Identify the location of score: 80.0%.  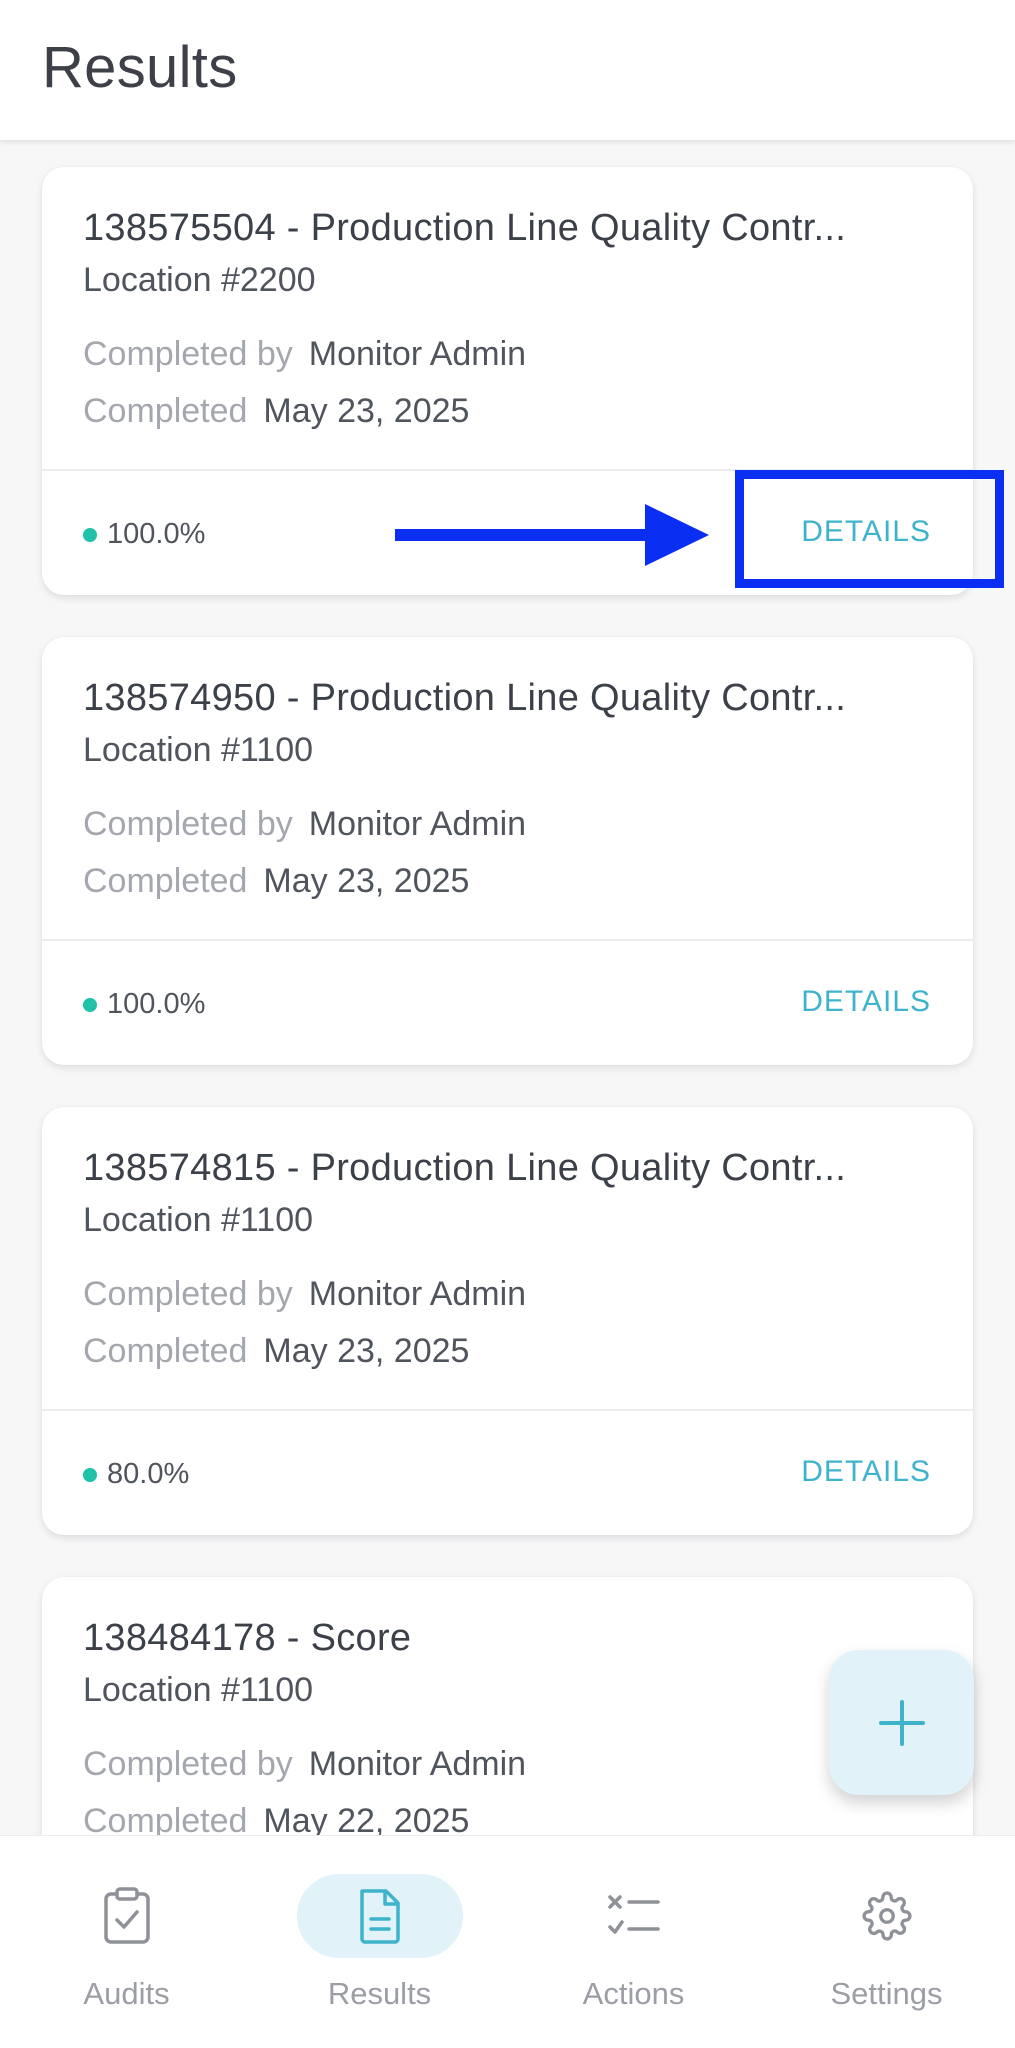
(136, 1474).